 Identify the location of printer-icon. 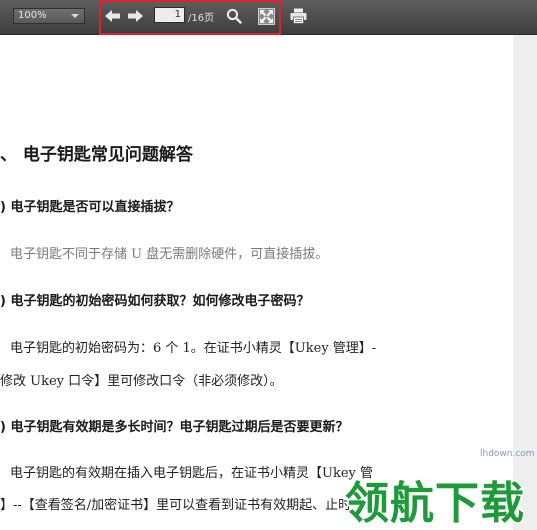
(298, 16).